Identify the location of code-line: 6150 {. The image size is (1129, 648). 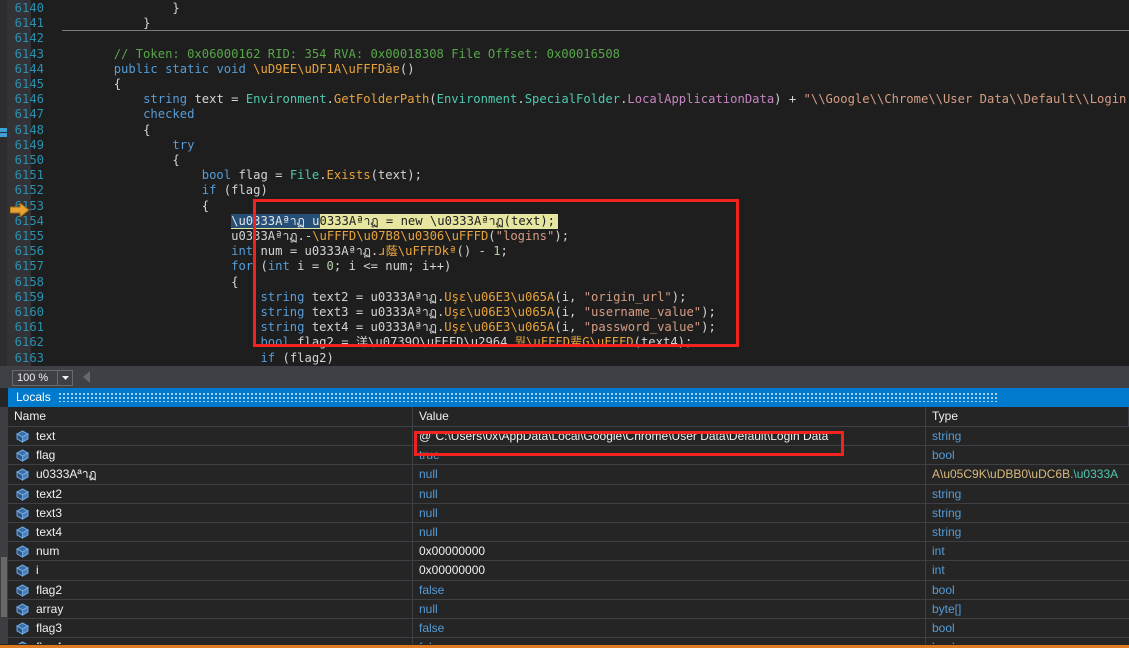
(572, 160).